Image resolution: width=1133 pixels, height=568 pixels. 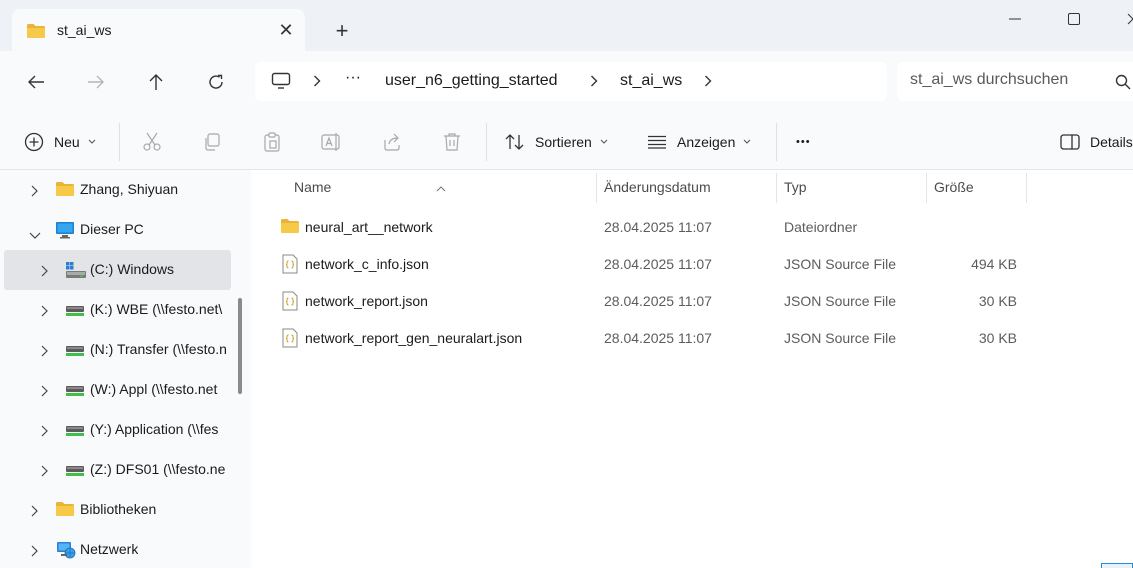 What do you see at coordinates (117, 510) in the screenshot?
I see `sidebar-item-libraries: Bibliotheken` at bounding box center [117, 510].